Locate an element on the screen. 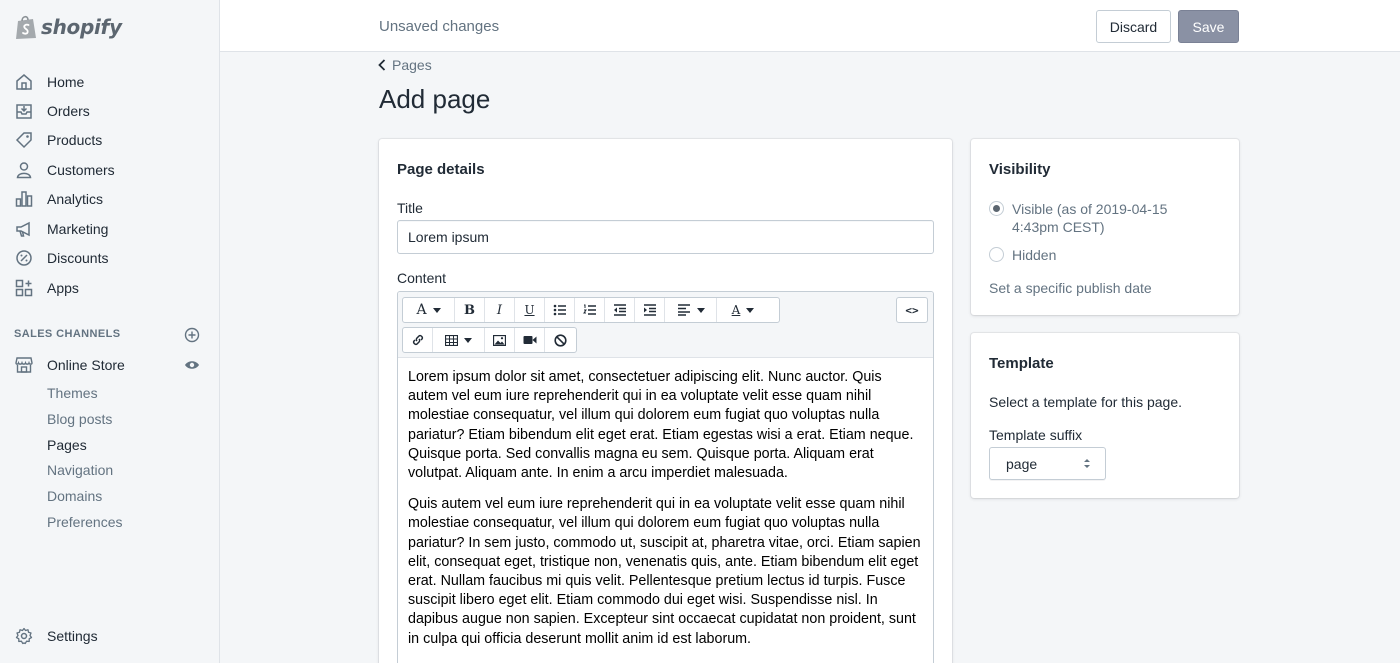 This screenshot has width=1400, height=663. visible-radio-option: Visible (as of 2019-04-15 4:43pm CEST) is located at coordinates (1100, 218).